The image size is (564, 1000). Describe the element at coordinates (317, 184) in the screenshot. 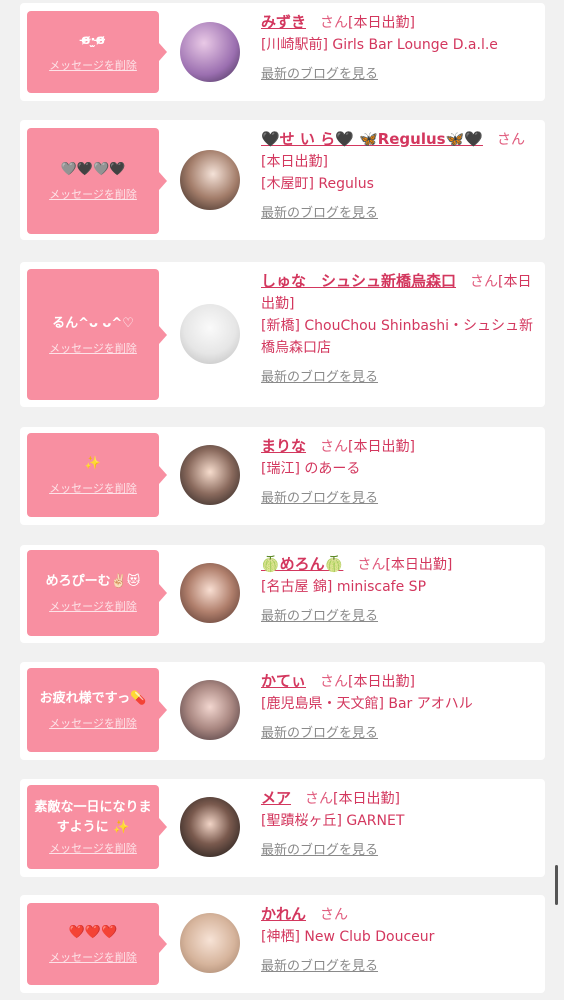

I see `shop-text: [木屋町] Regulus` at that location.